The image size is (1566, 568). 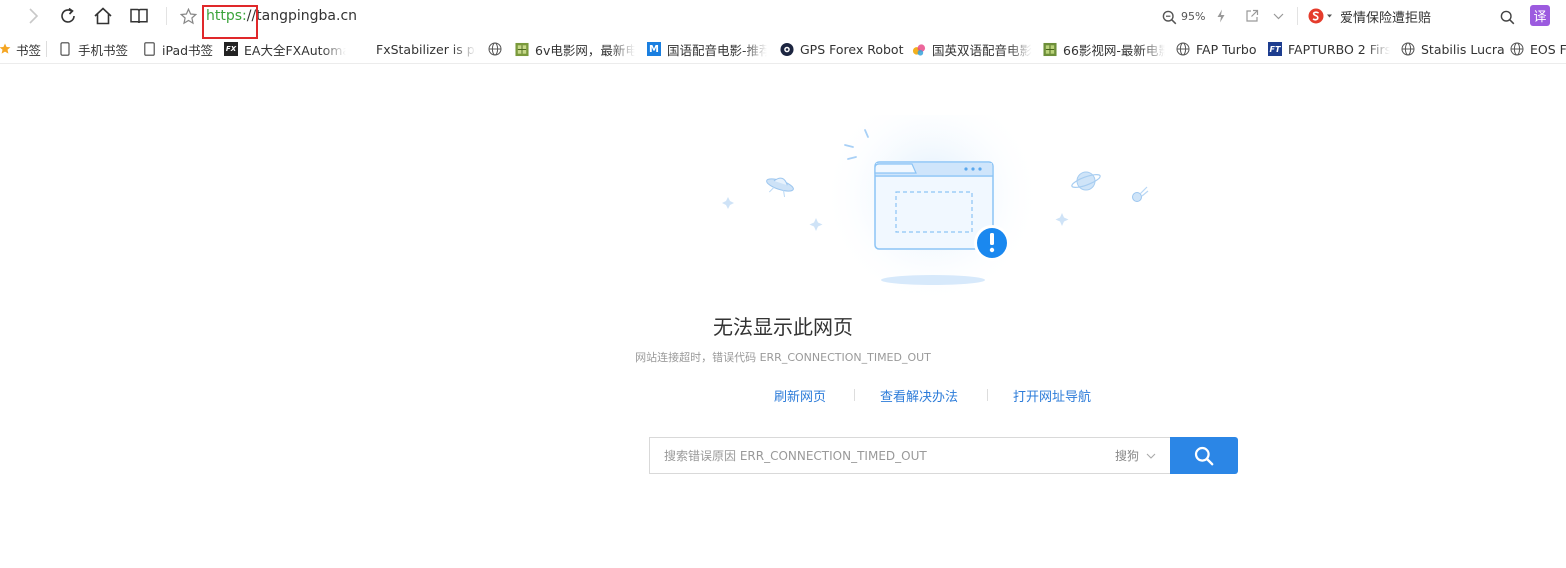 What do you see at coordinates (46, 49) in the screenshot?
I see `bookmarks-divider` at bounding box center [46, 49].